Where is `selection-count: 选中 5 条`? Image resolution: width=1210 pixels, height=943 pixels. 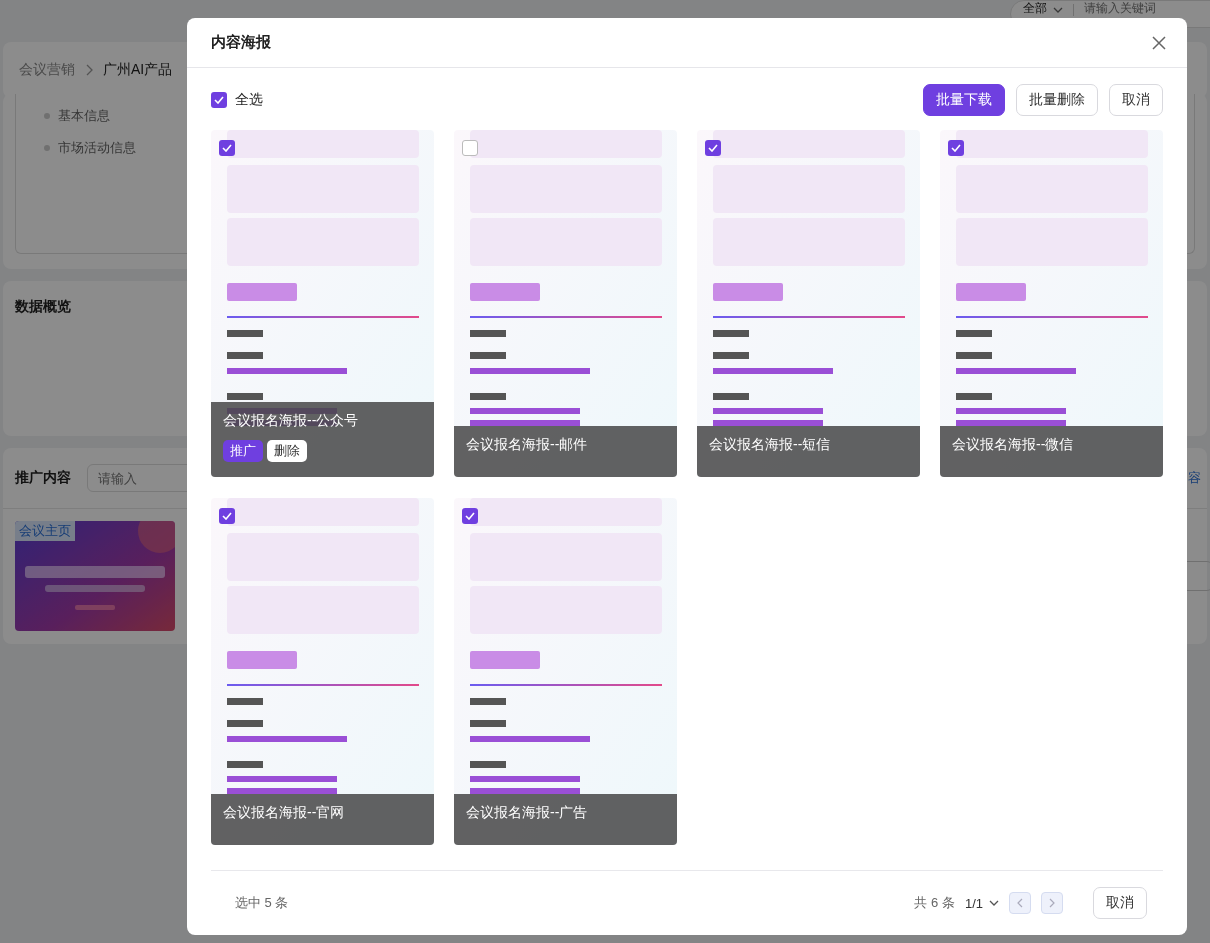 selection-count: 选中 5 条 is located at coordinates (262, 903).